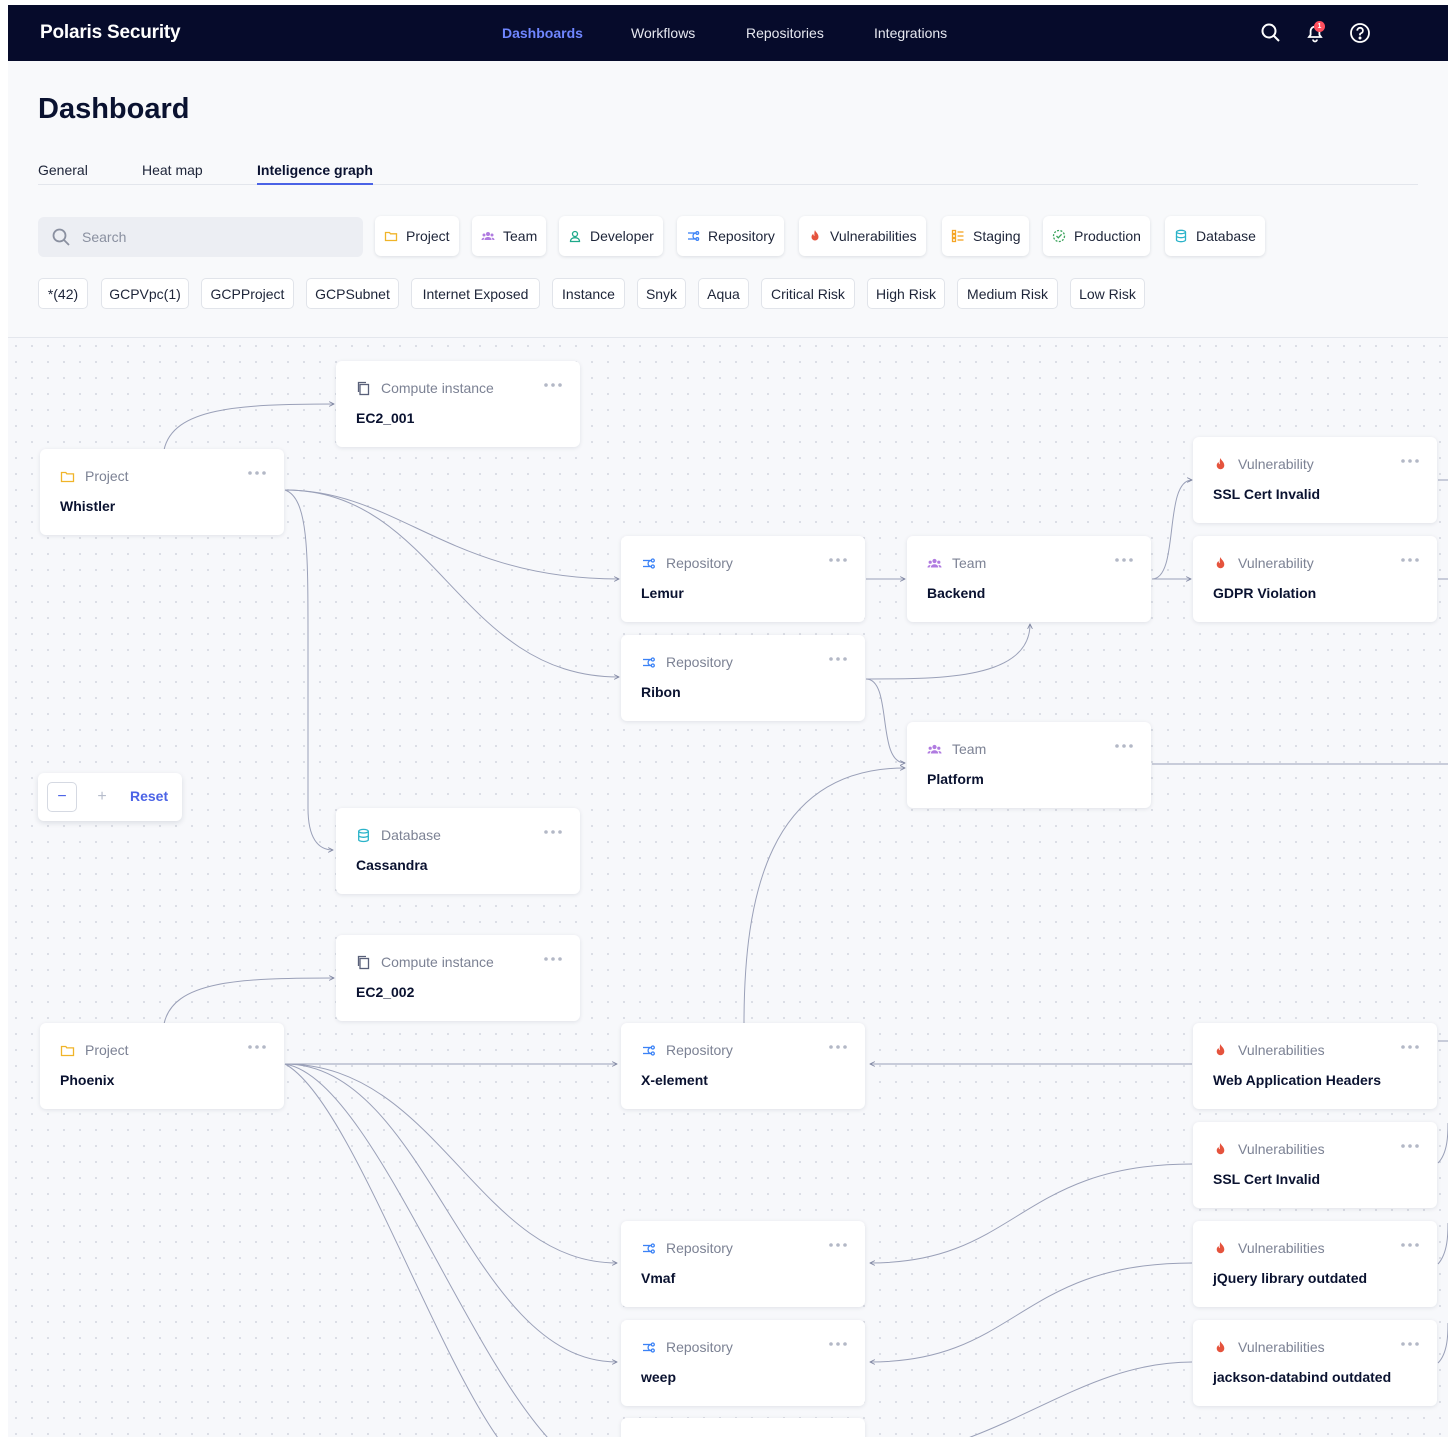 The width and height of the screenshot is (1456, 1444). Describe the element at coordinates (385, 992) in the screenshot. I see `node-name: EC2_002` at that location.